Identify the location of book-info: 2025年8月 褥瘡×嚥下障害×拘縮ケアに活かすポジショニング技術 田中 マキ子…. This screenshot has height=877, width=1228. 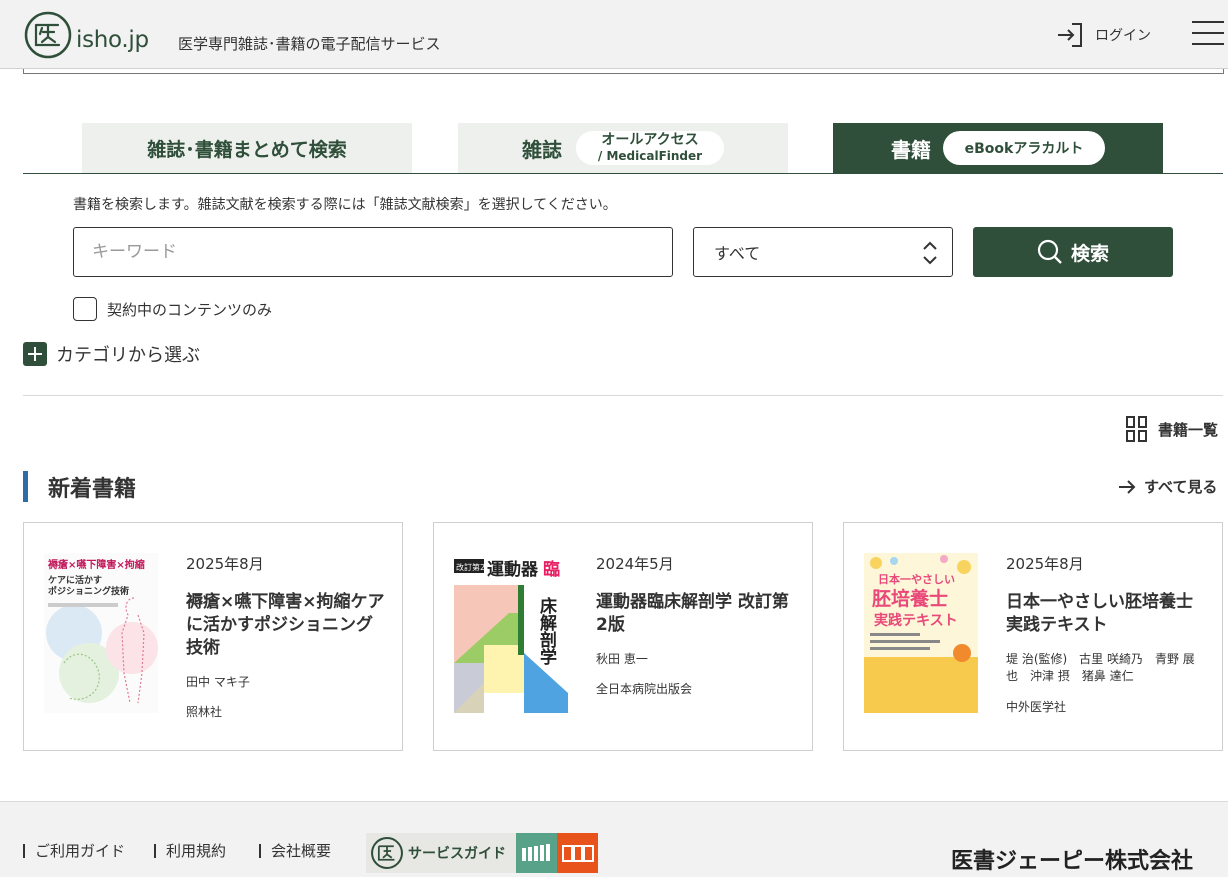
(286, 636).